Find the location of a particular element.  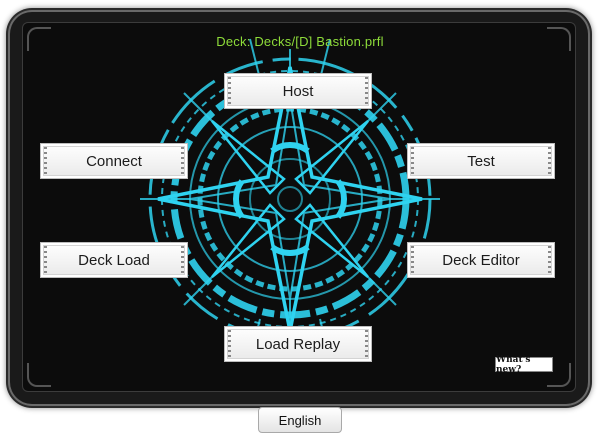

host-button: Host is located at coordinates (298, 91).